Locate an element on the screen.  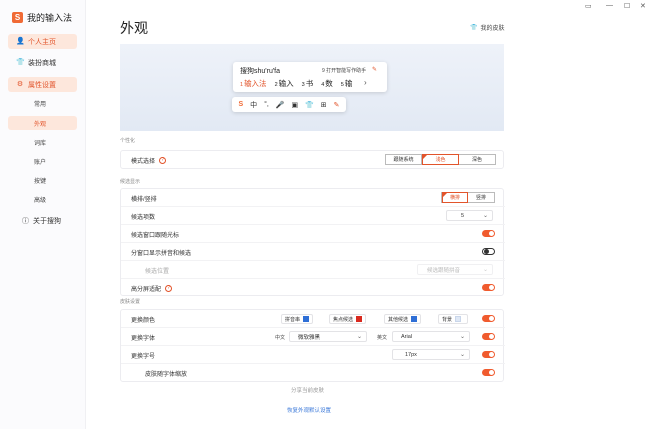
position-label: 候选位置 is located at coordinates (157, 272).